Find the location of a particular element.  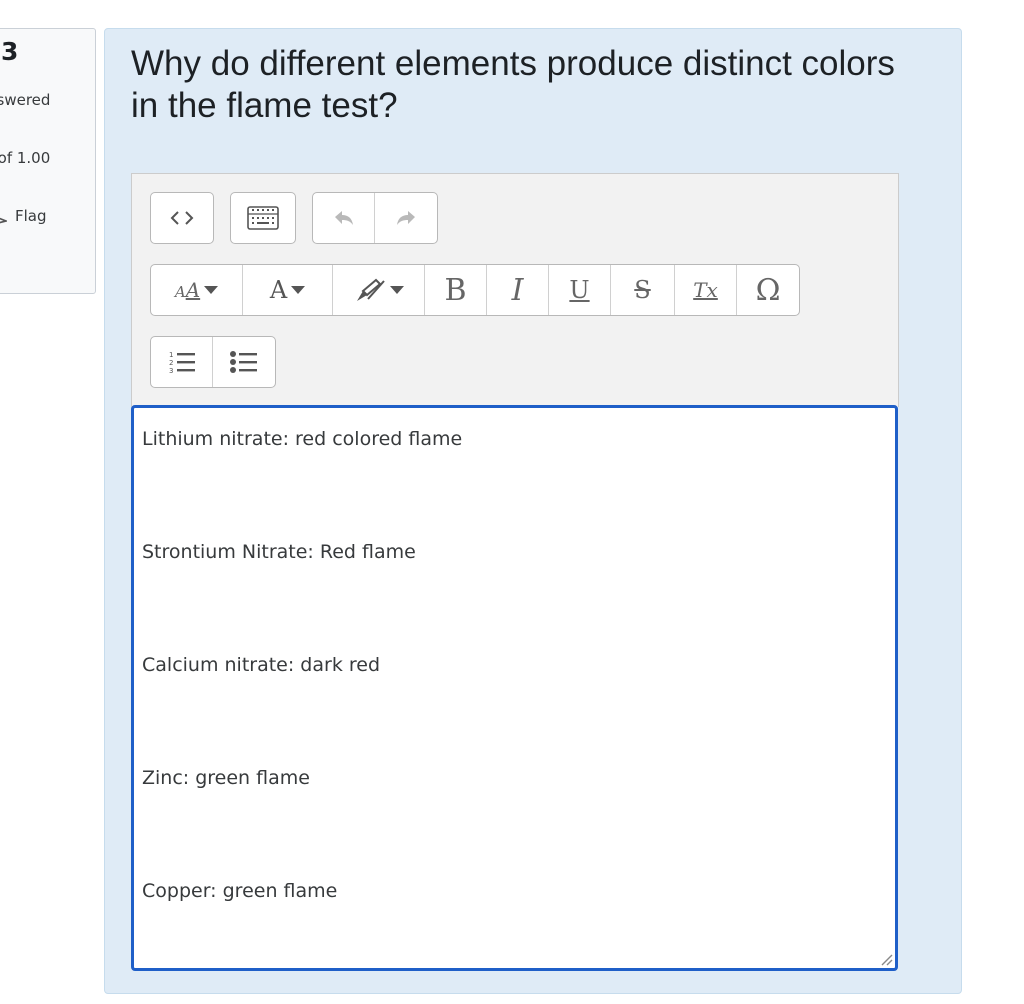

redo-button is located at coordinates (406, 218).